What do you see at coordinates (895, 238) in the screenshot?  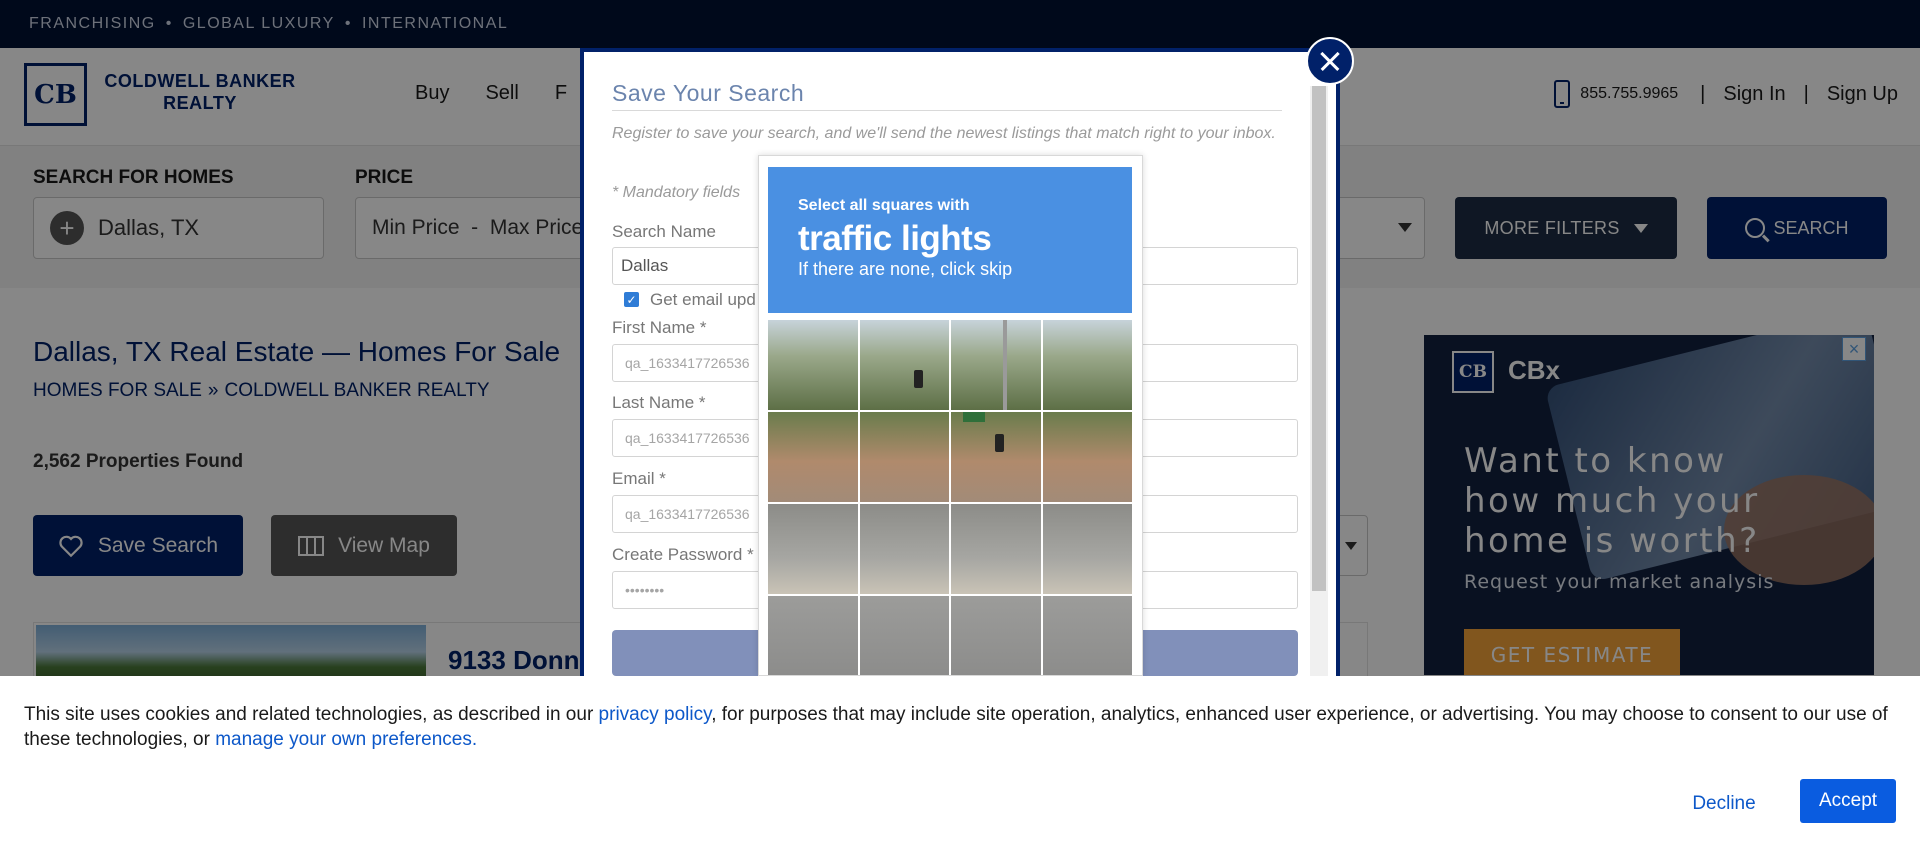 I see `captcha-target: traffic lights` at bounding box center [895, 238].